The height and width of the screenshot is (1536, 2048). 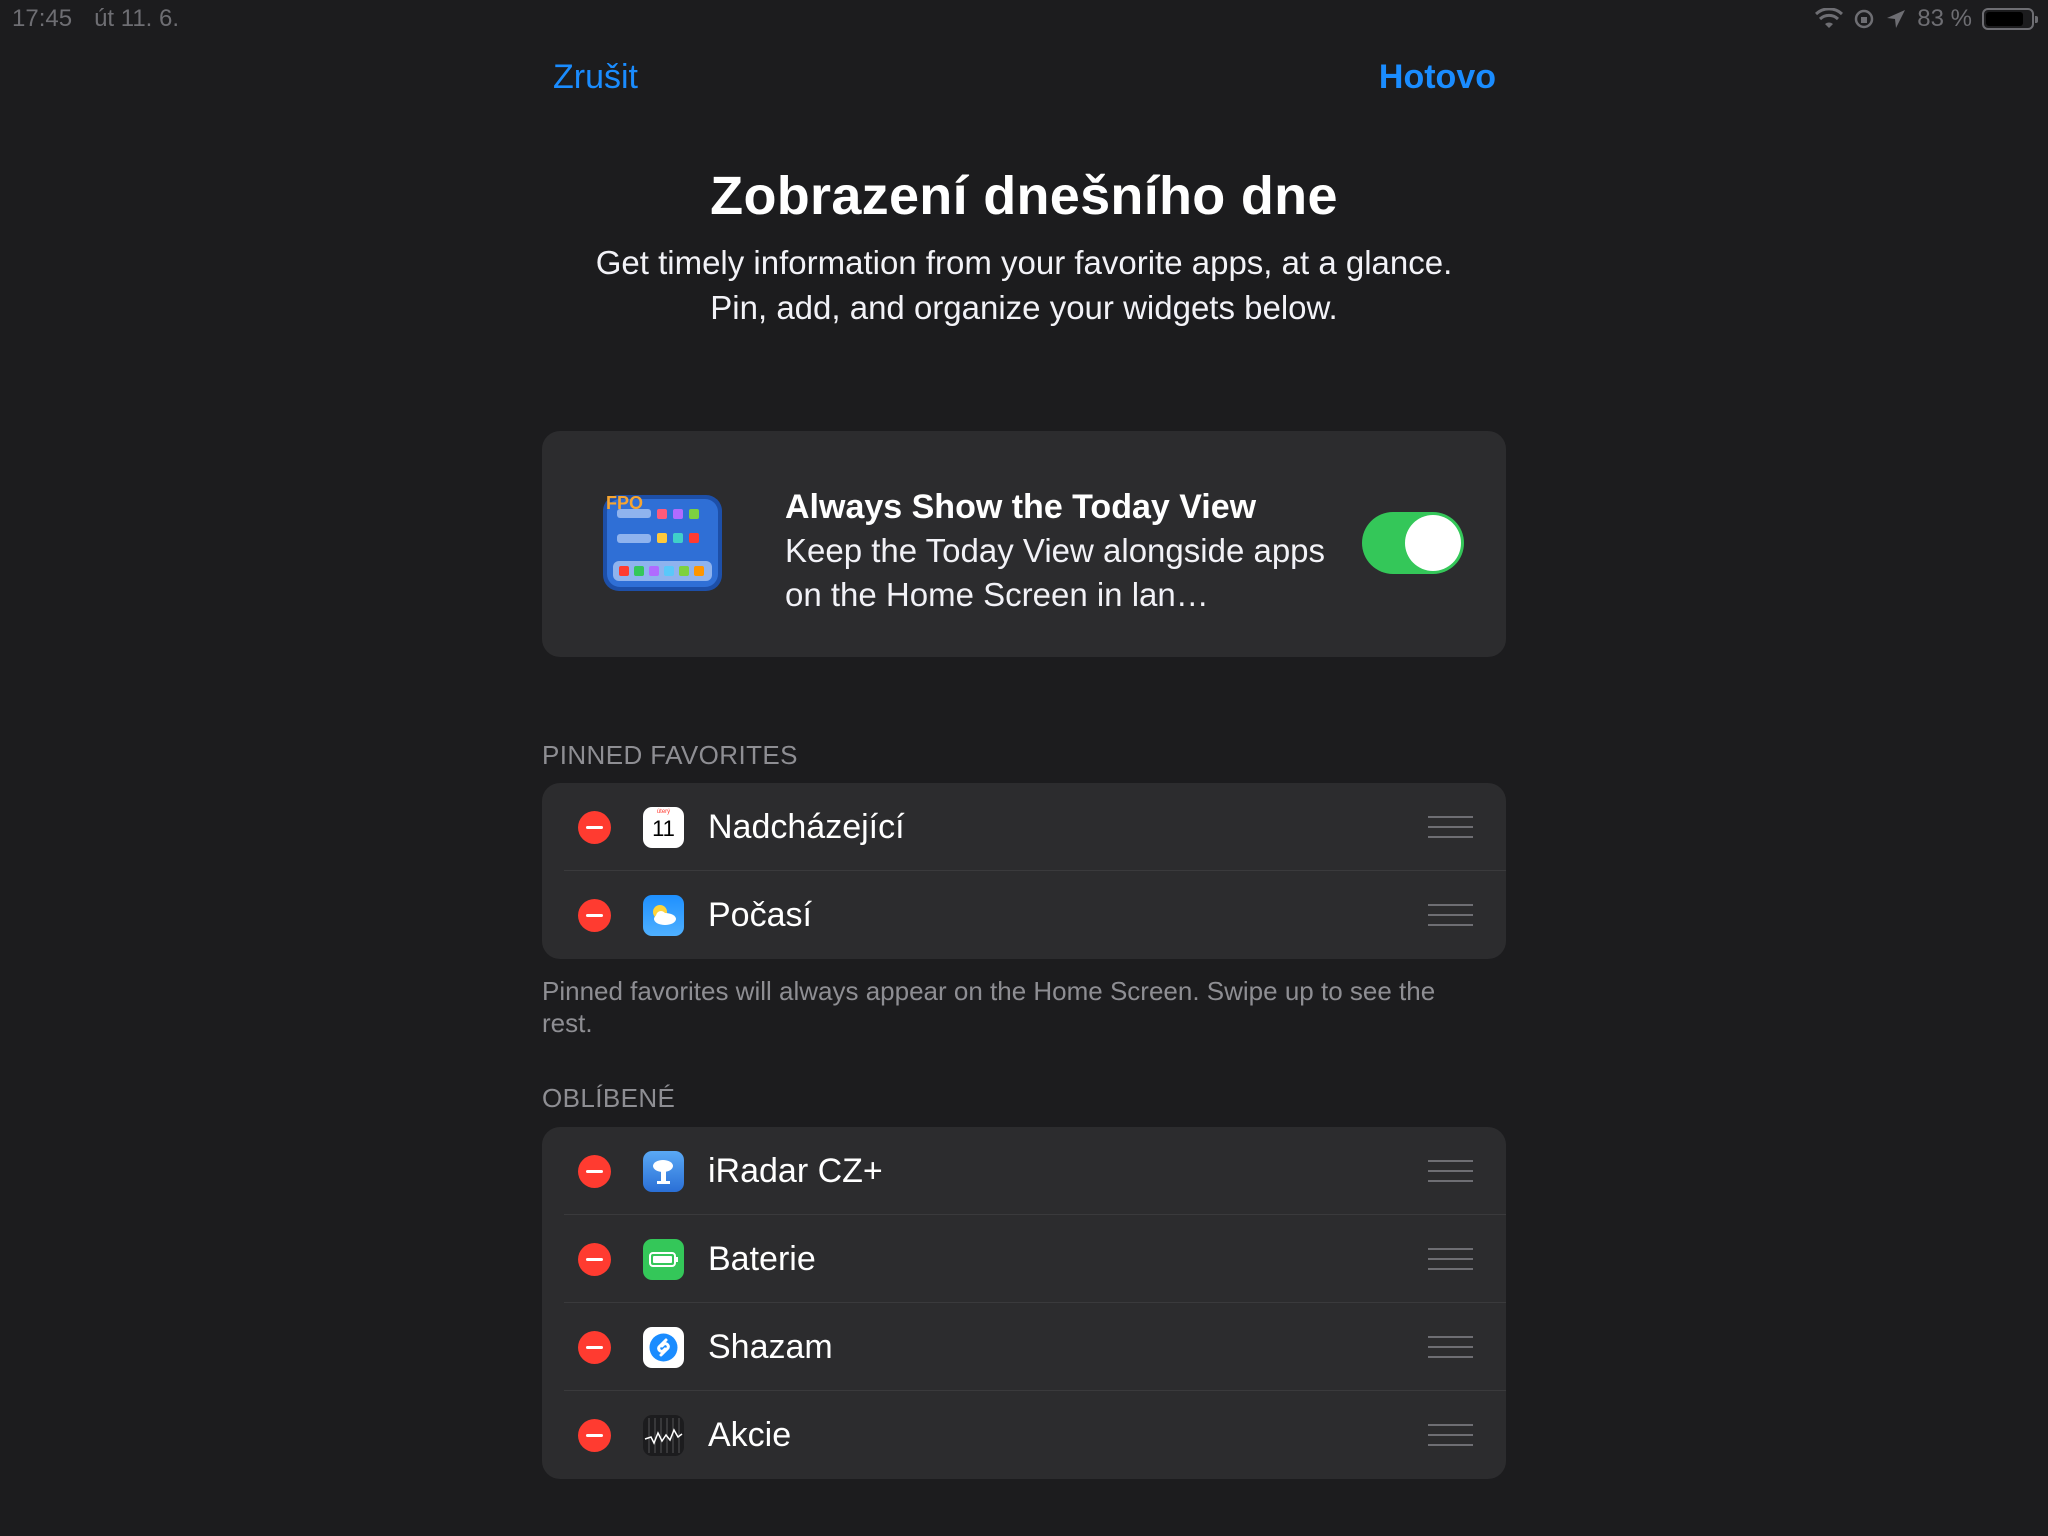 I want to click on pinned-list: úterý 11 Nadcházející Počasí, so click(x=1024, y=871).